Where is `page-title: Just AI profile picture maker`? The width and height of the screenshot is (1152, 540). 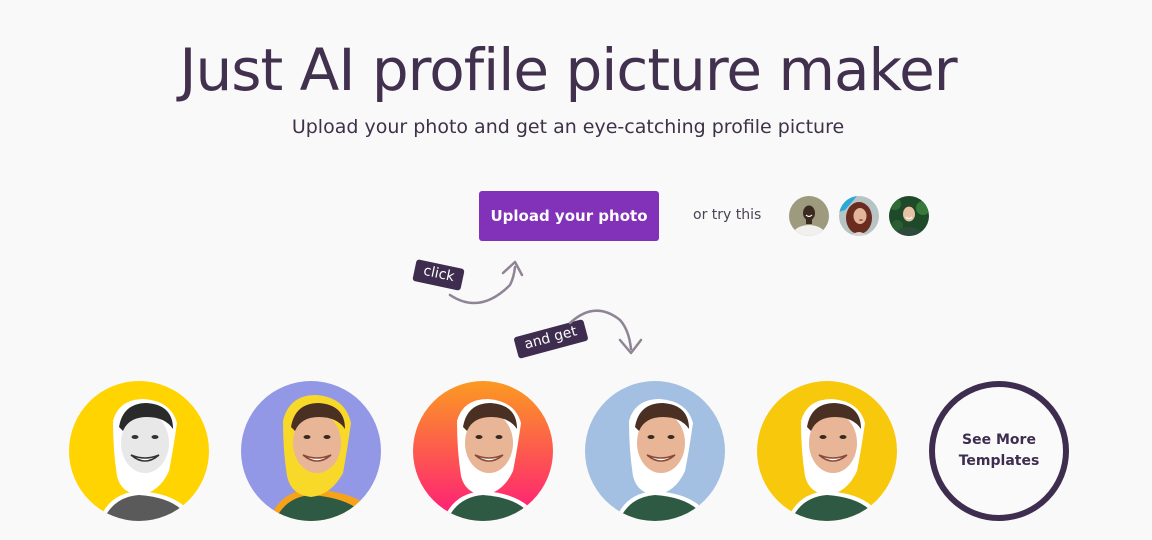 page-title: Just AI profile picture maker is located at coordinates (568, 70).